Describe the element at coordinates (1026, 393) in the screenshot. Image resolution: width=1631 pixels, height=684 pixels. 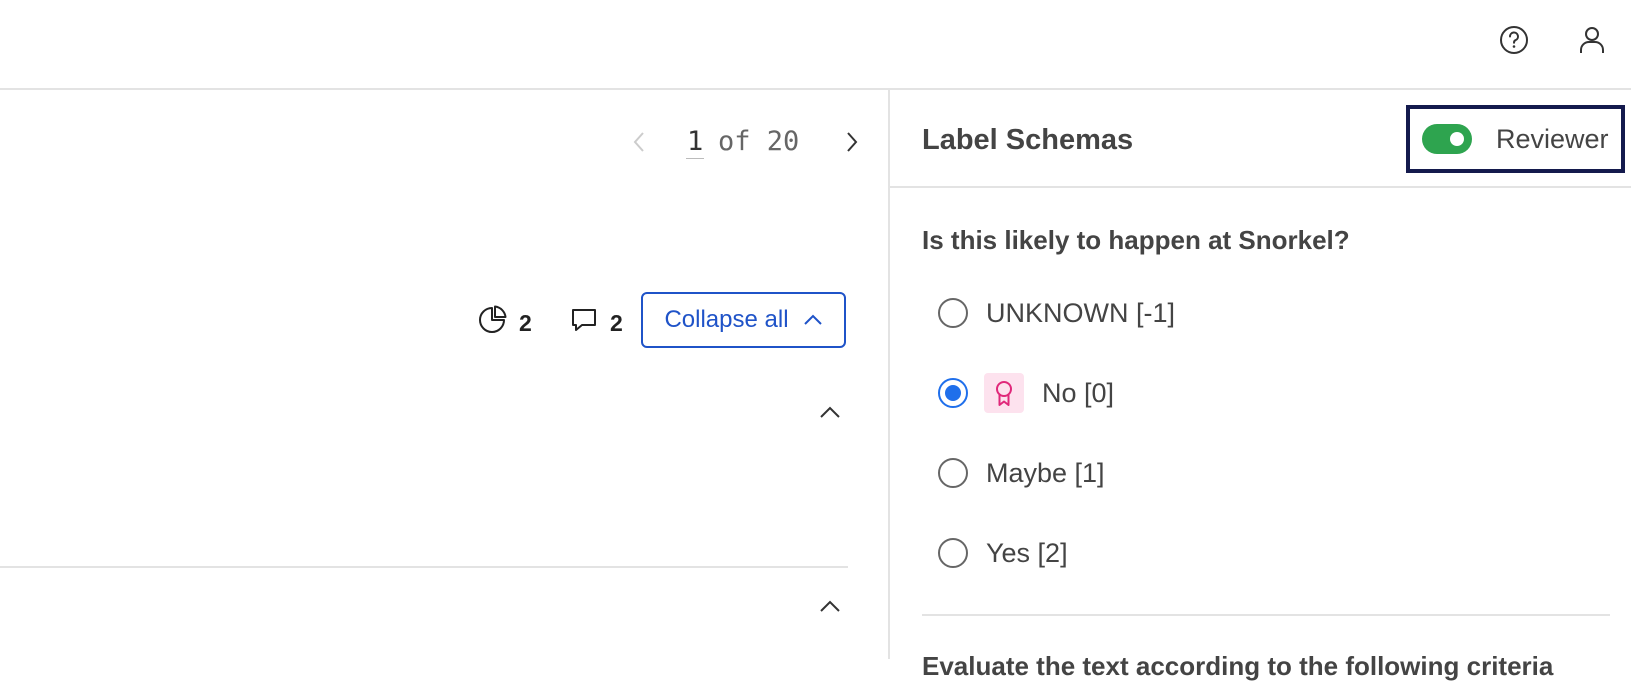
I see `option-no: No [0]` at that location.